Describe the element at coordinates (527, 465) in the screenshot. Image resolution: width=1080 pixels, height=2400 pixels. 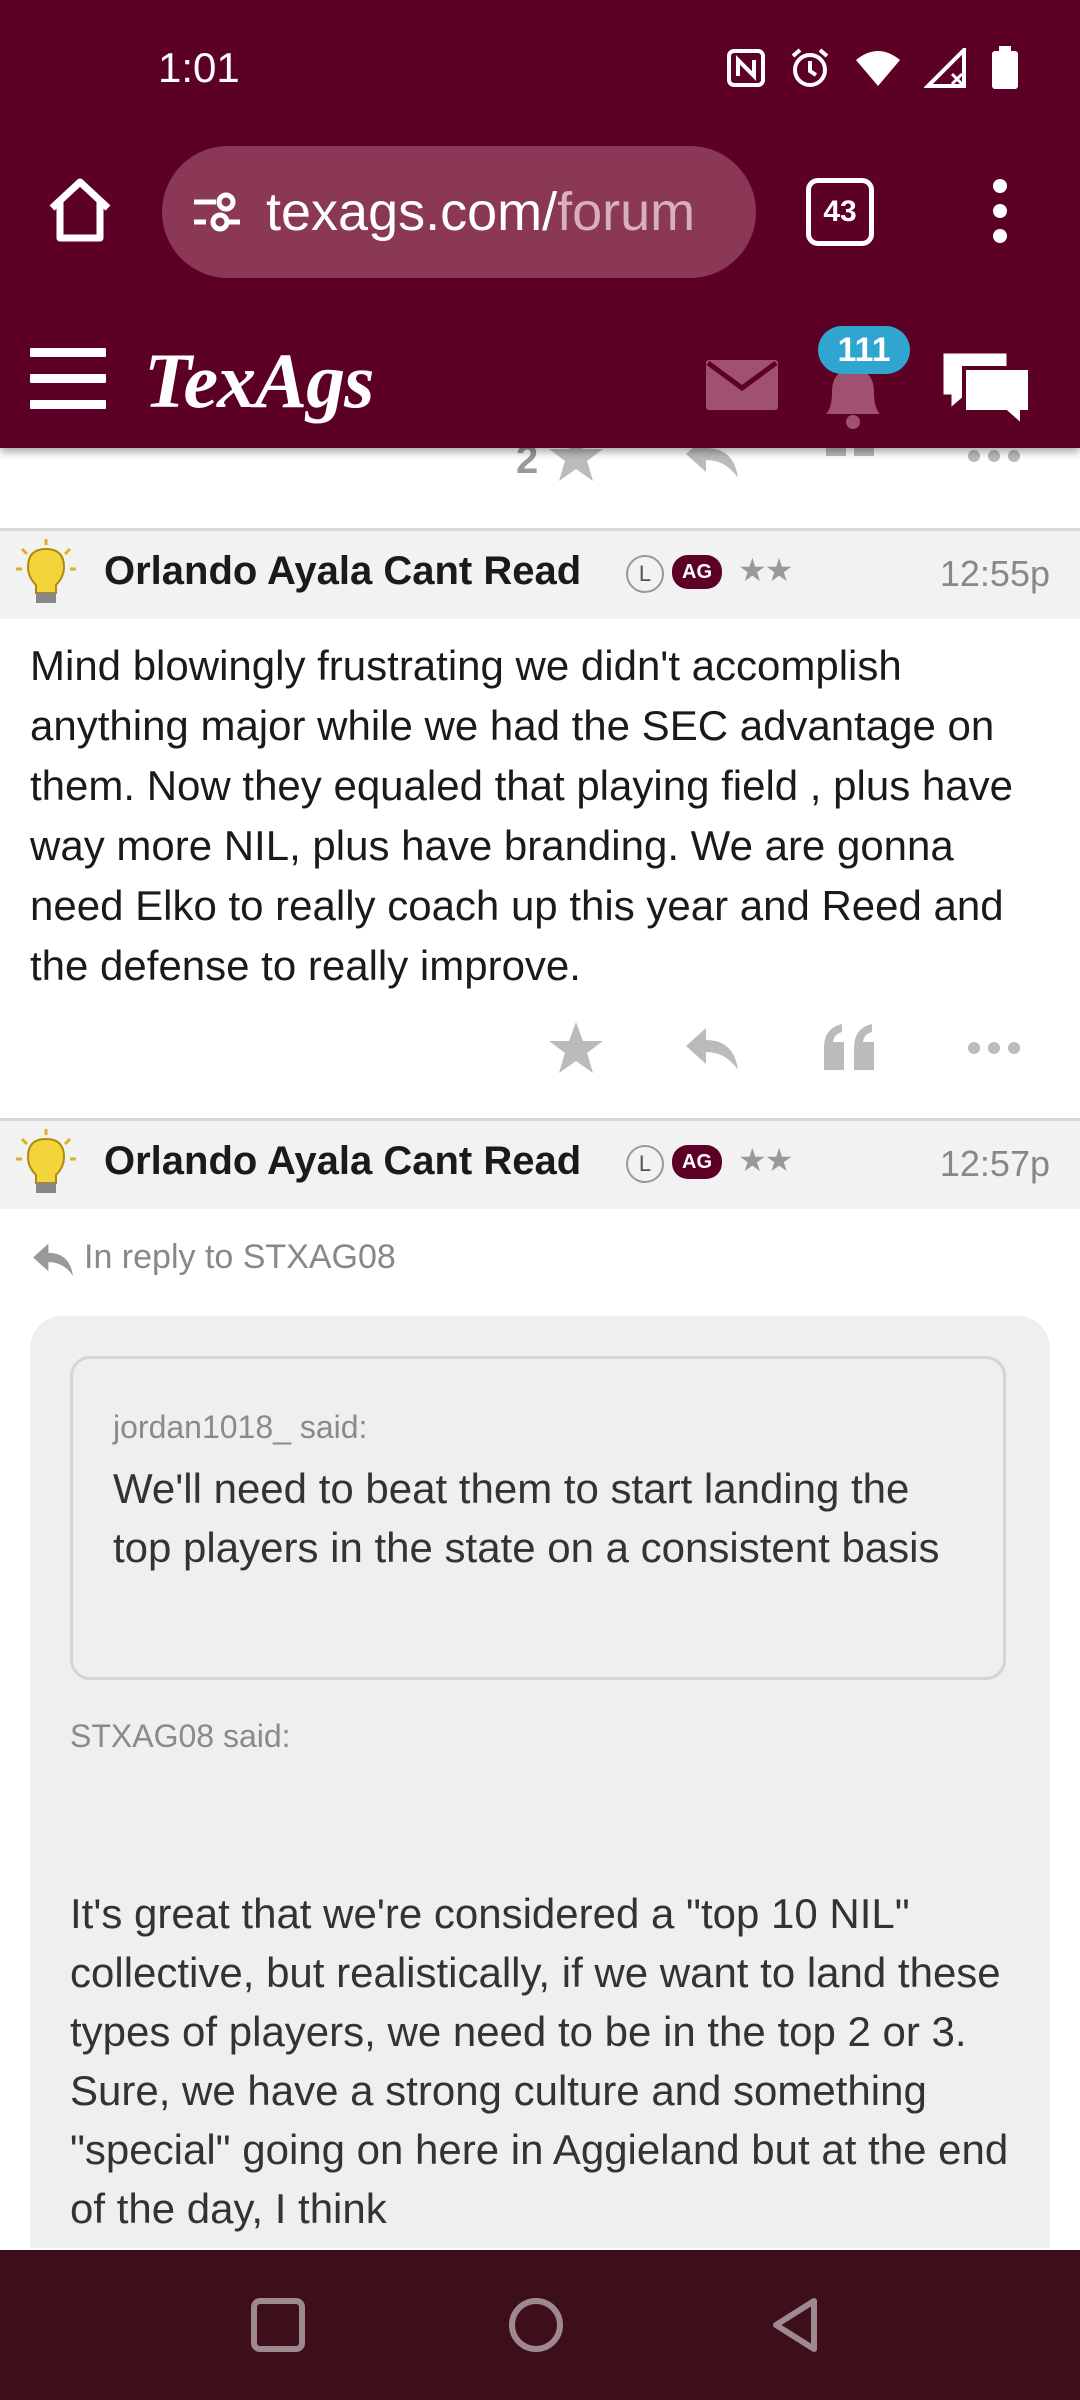
I see `prev-star-count: 2` at that location.